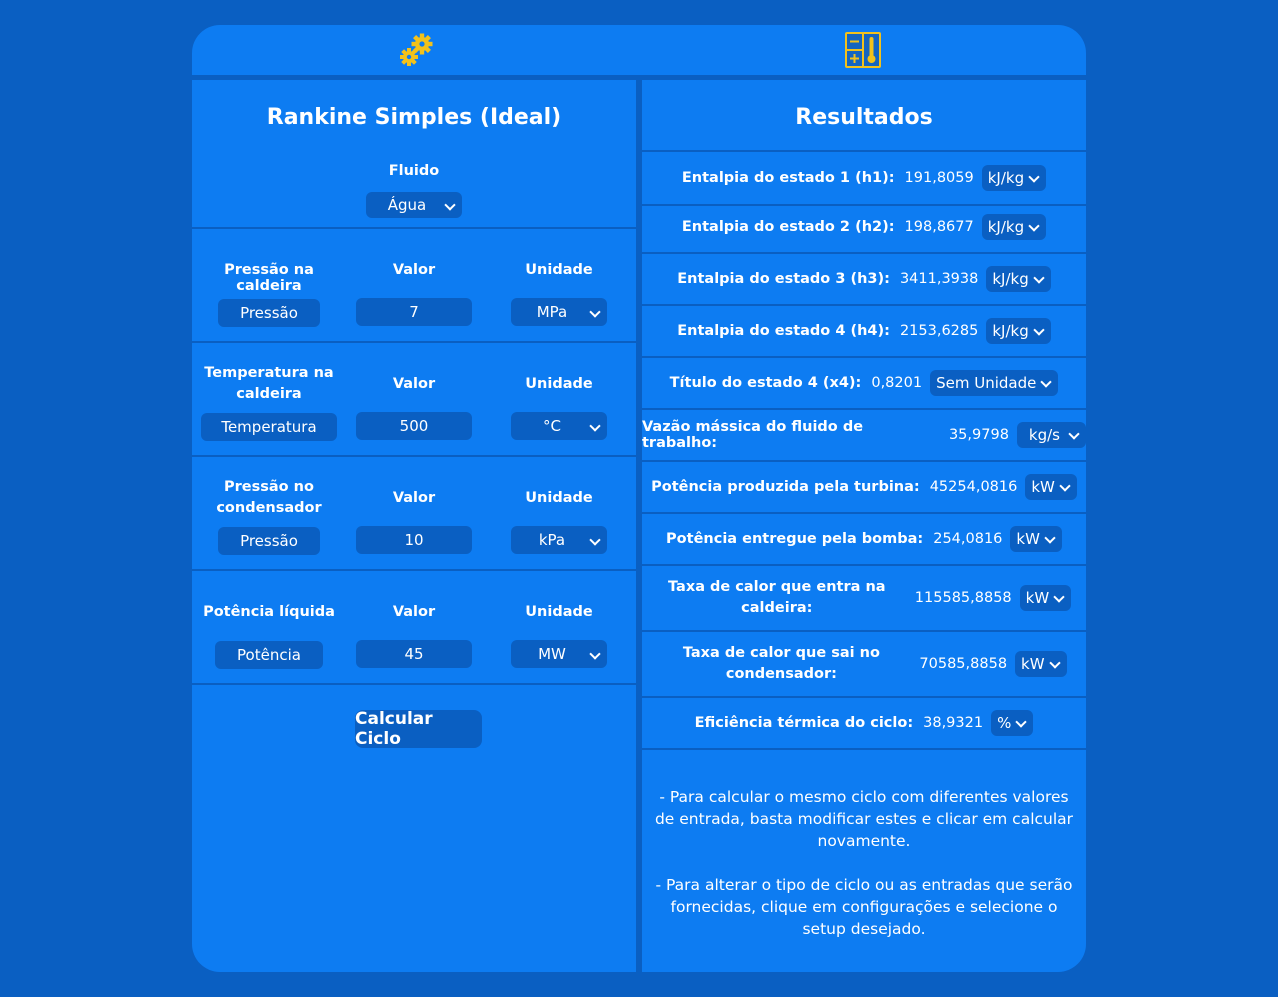 This screenshot has height=997, width=1278. I want to click on value-input: 45, so click(414, 654).